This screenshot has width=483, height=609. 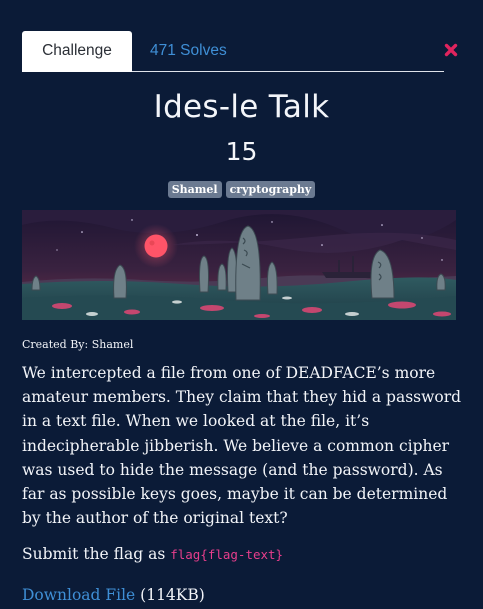 I want to click on challenge-points: 15, so click(x=241, y=151).